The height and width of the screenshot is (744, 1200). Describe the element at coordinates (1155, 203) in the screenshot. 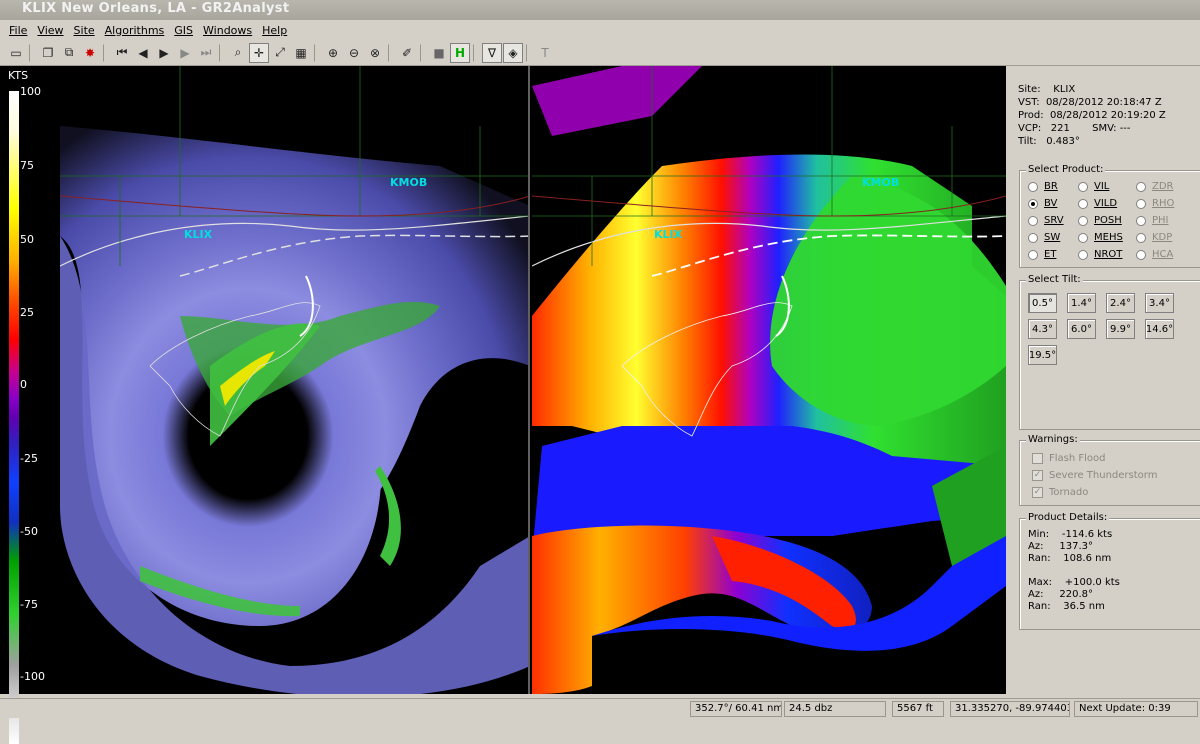

I see `radio-rho: RHO` at that location.